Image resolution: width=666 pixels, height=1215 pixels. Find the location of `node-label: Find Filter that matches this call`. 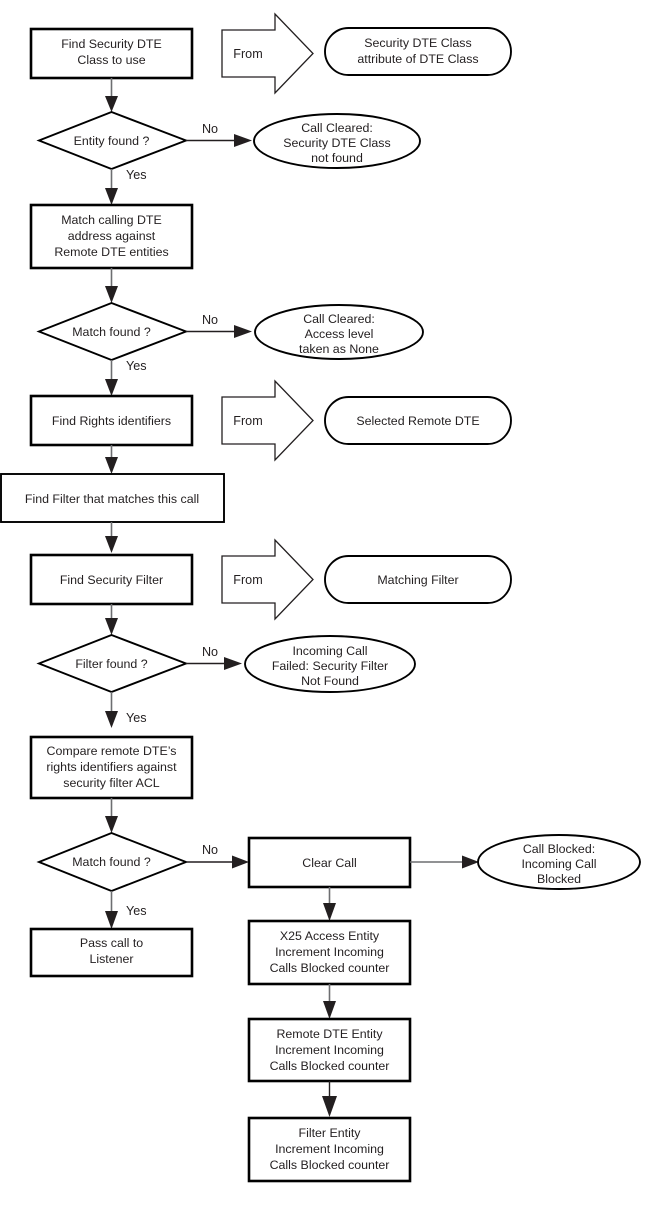

node-label: Find Filter that matches this call is located at coordinates (112, 499).